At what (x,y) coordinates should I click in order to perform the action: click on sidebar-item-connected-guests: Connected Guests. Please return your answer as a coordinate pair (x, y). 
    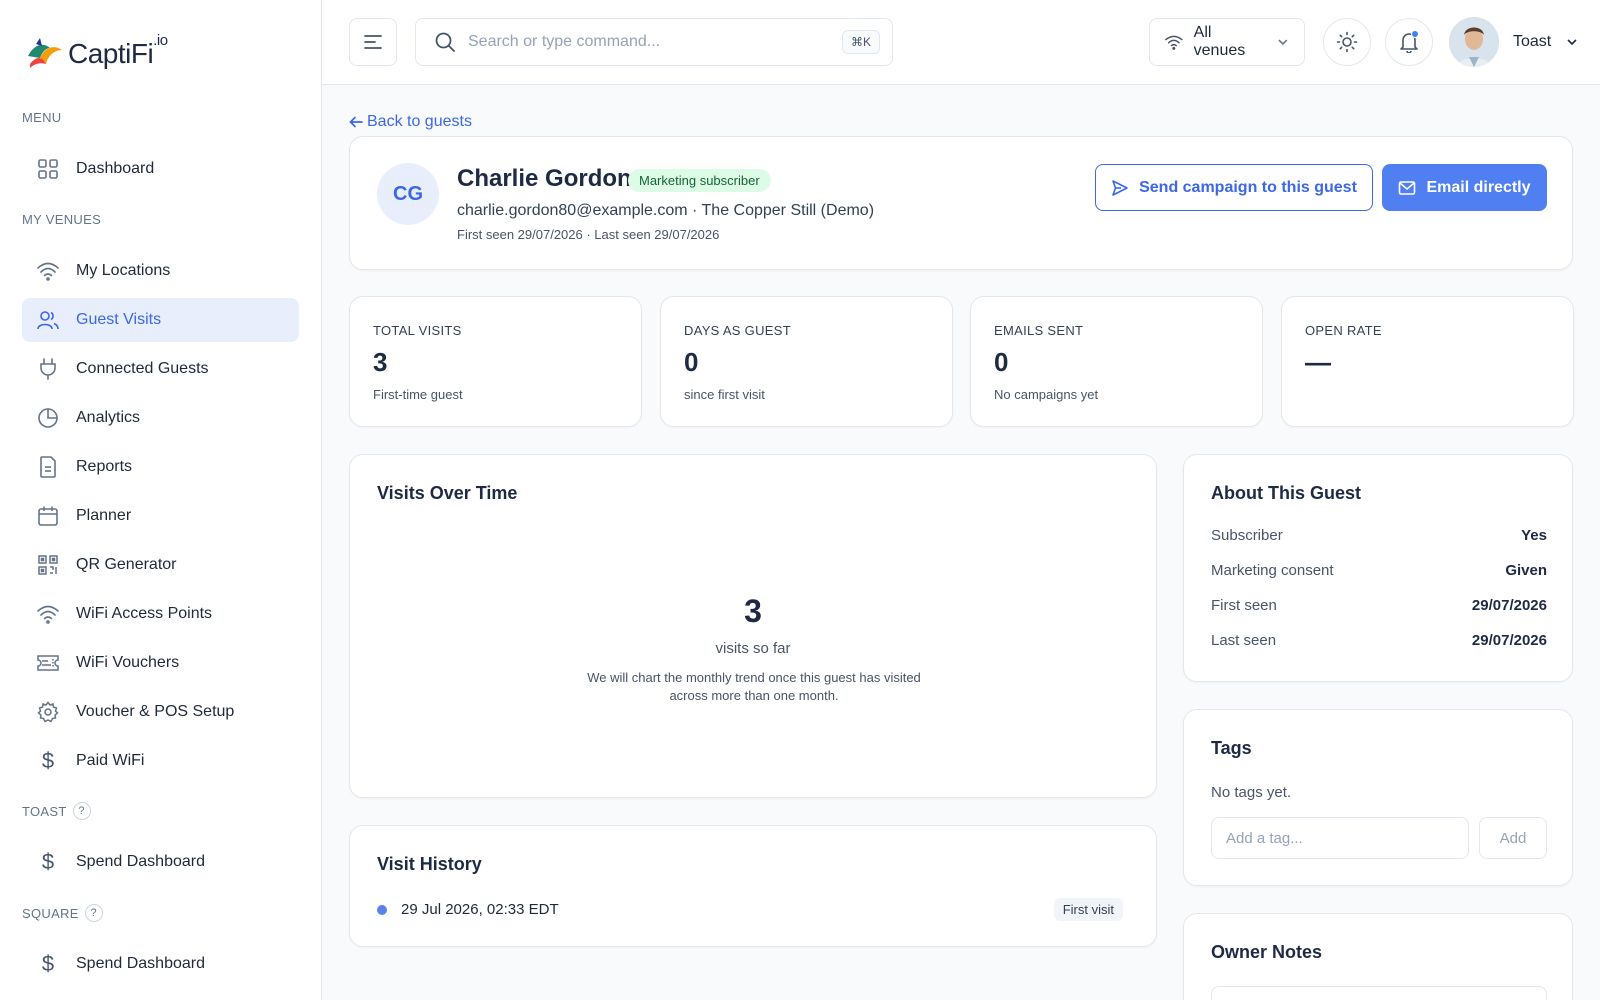
    Looking at the image, I should click on (160, 369).